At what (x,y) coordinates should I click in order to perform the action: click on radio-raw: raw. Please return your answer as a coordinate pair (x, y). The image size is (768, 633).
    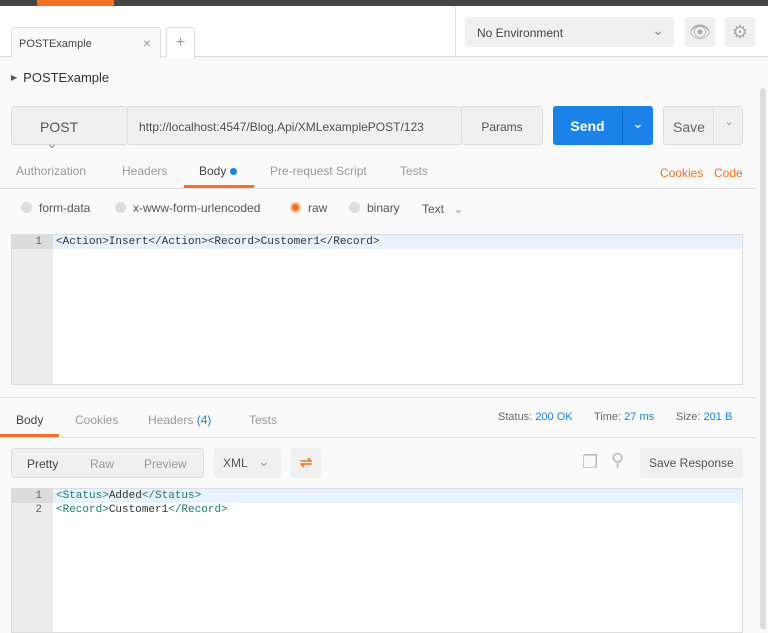
    Looking at the image, I should click on (308, 208).